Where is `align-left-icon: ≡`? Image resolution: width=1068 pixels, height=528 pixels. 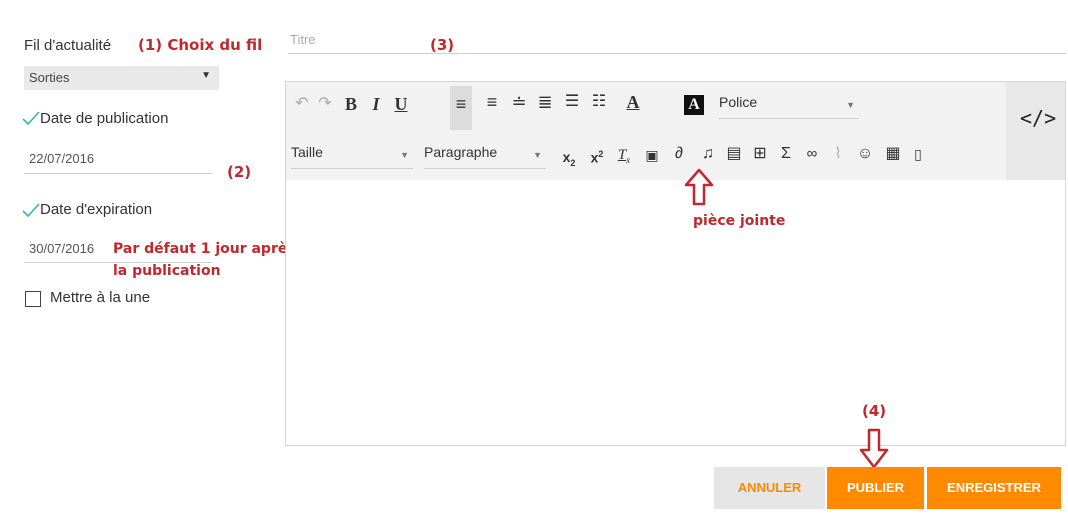 align-left-icon: ≡ is located at coordinates (461, 108).